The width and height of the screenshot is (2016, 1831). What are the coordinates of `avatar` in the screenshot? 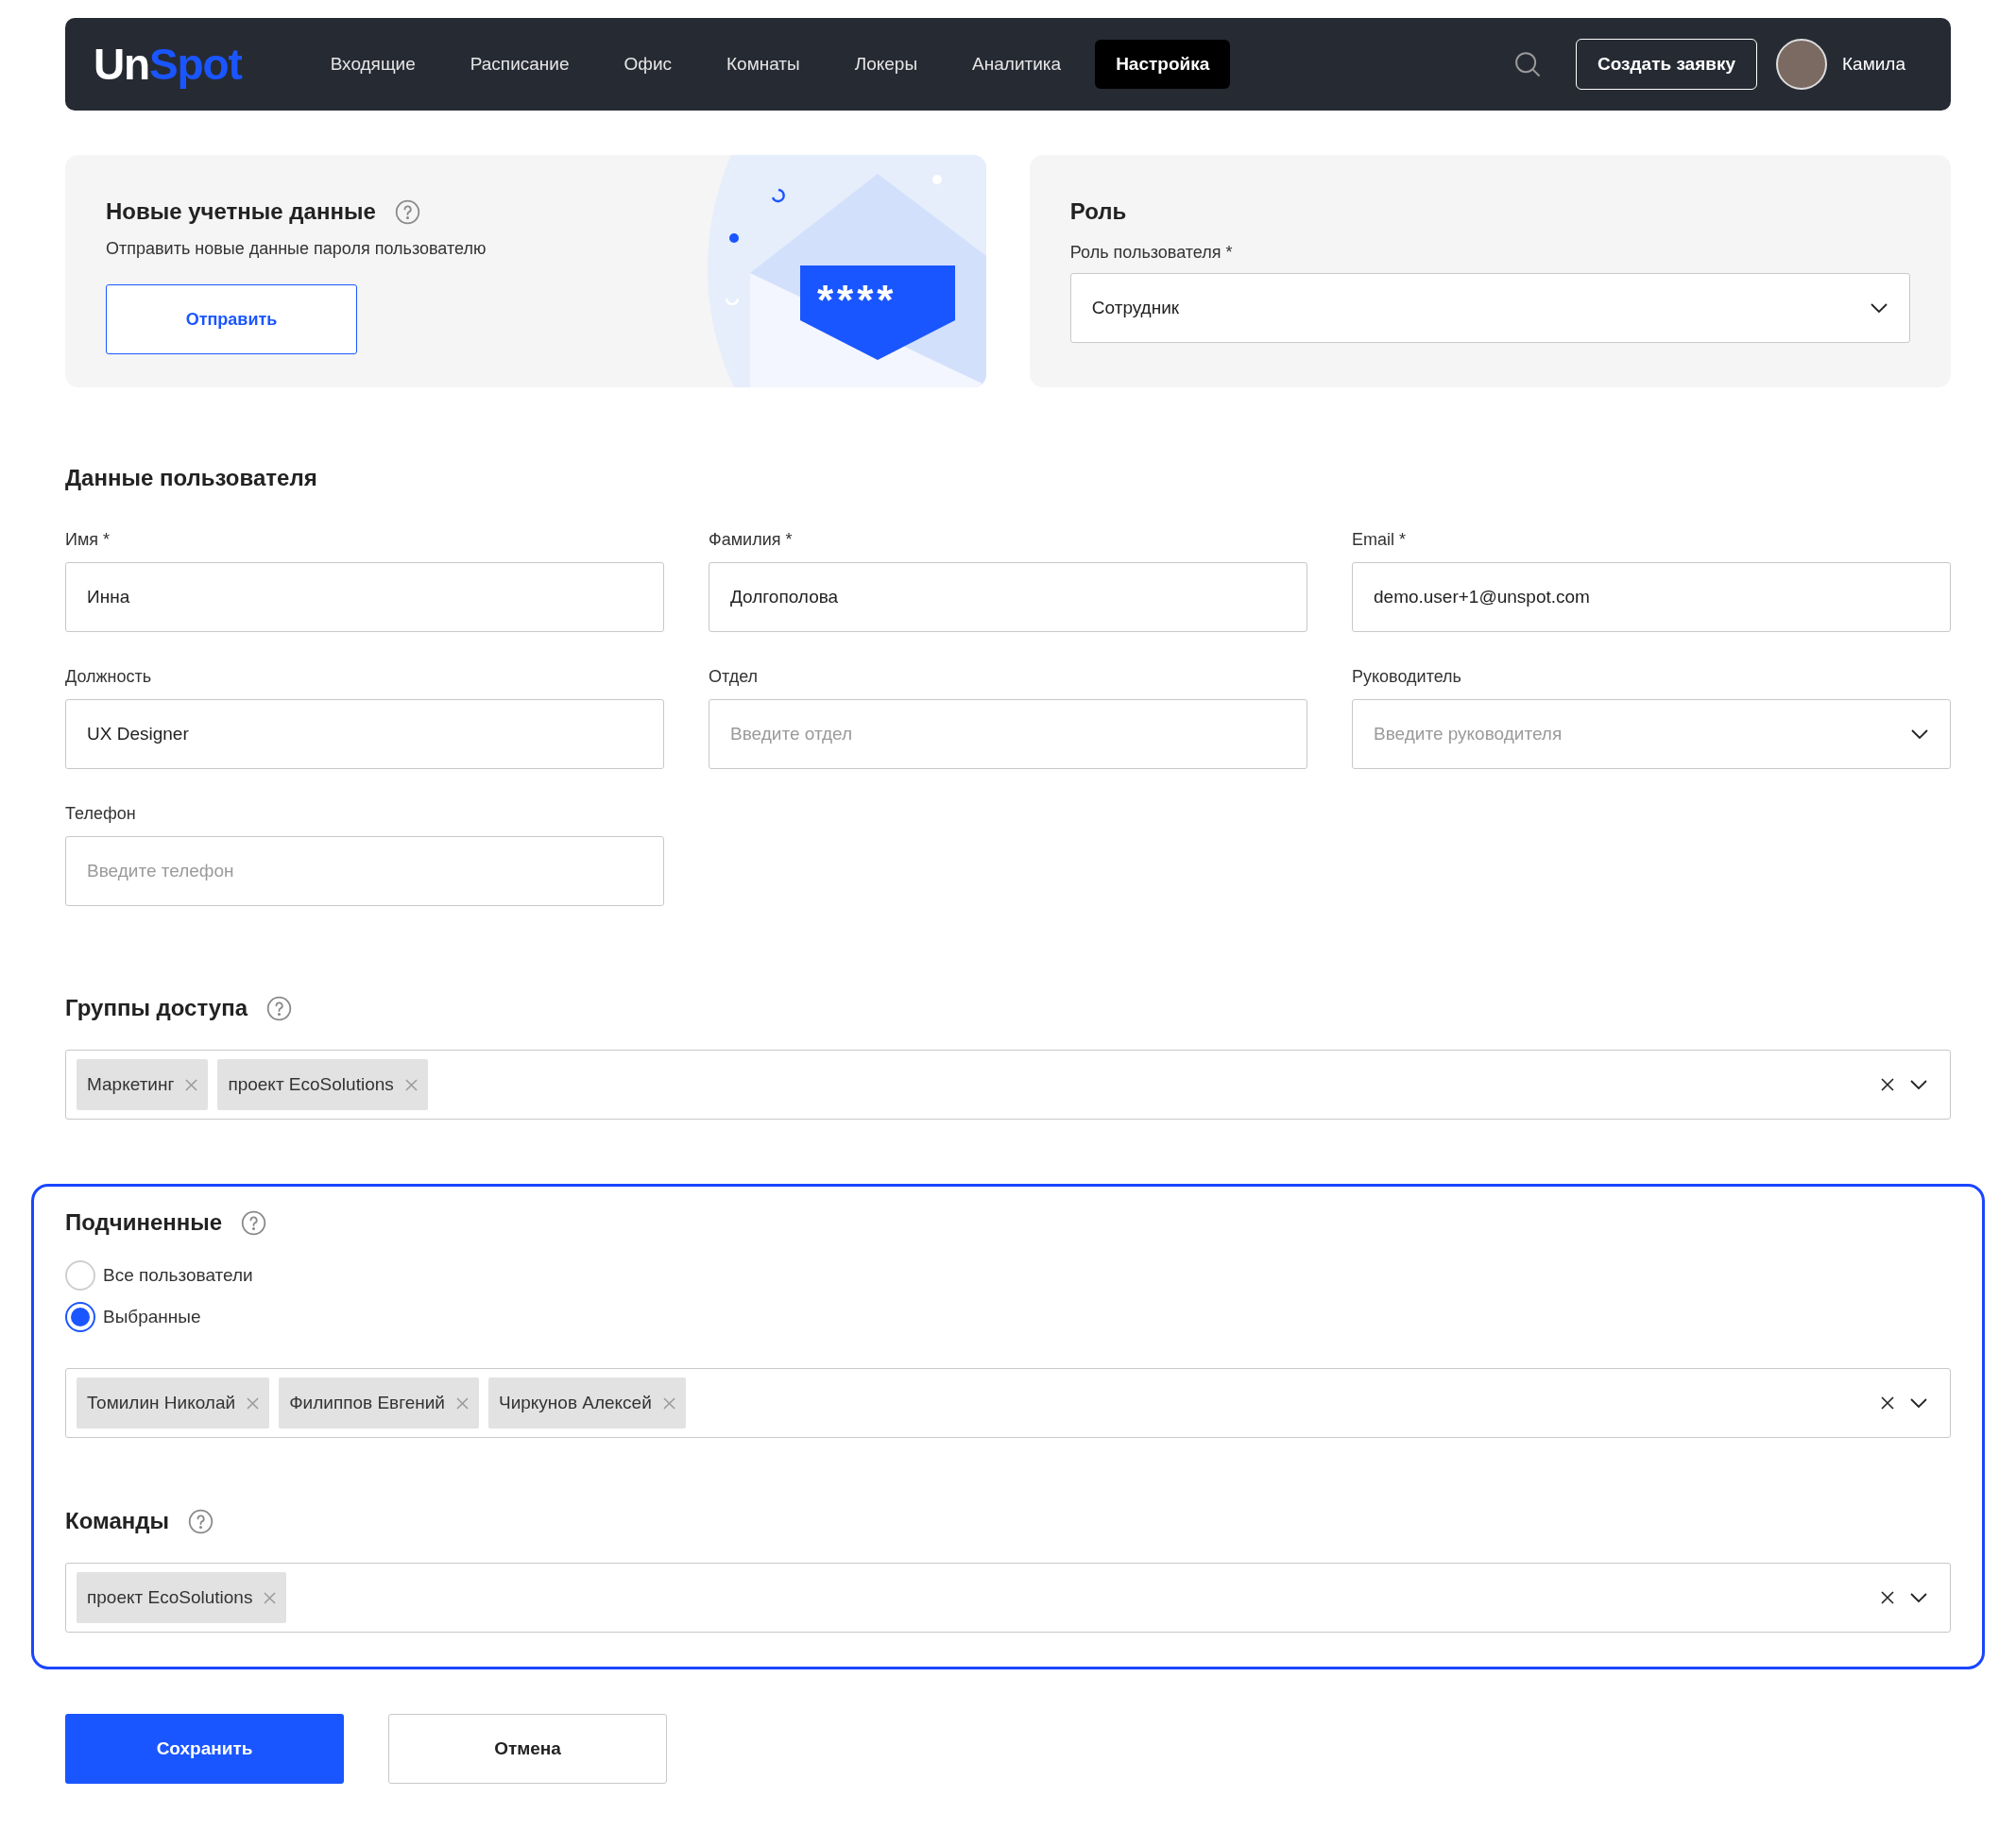 It's located at (1802, 64).